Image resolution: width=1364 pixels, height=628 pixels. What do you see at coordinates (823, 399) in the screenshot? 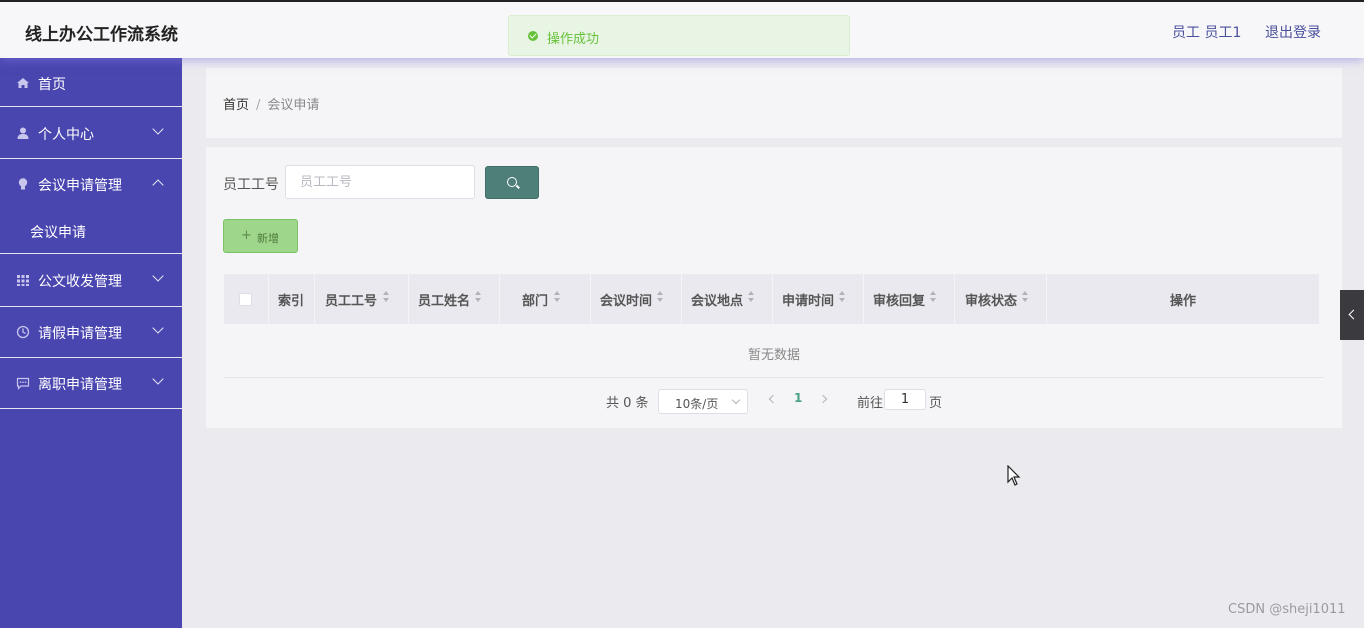
I see `next-page-button` at bounding box center [823, 399].